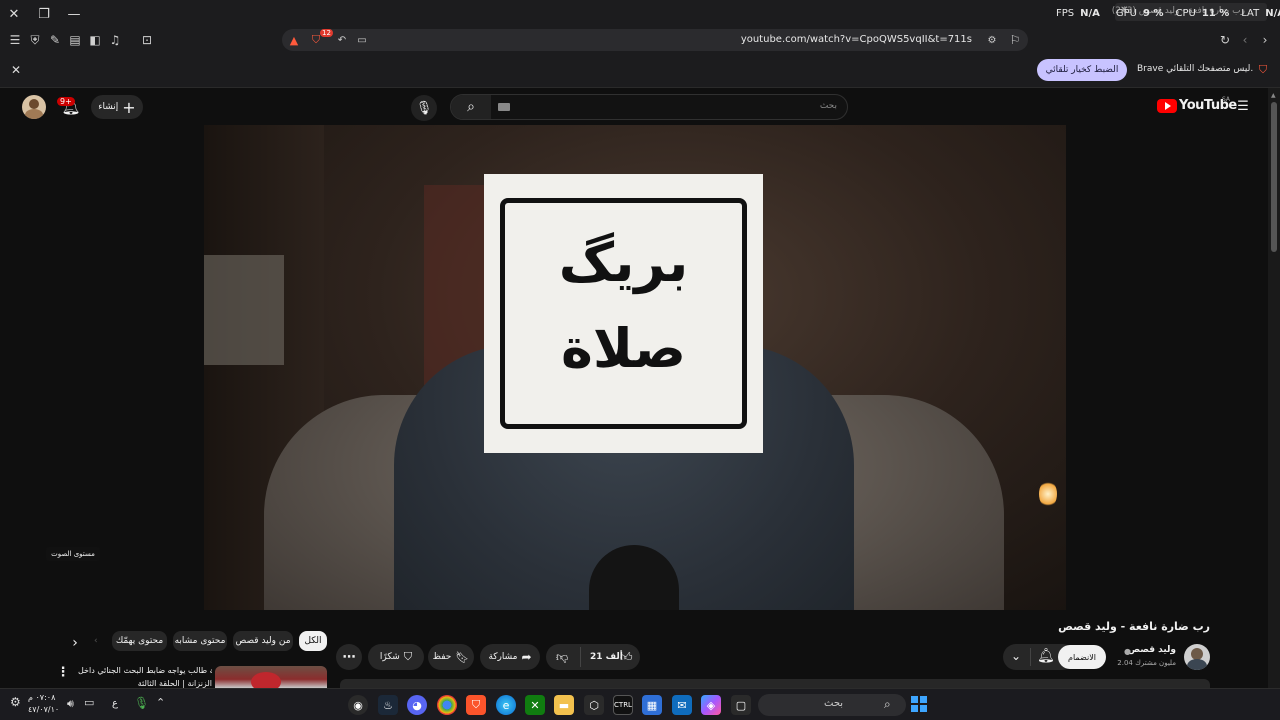 This screenshot has width=1280, height=720. Describe the element at coordinates (115, 40) in the screenshot. I see `music-icon: ♫` at that location.